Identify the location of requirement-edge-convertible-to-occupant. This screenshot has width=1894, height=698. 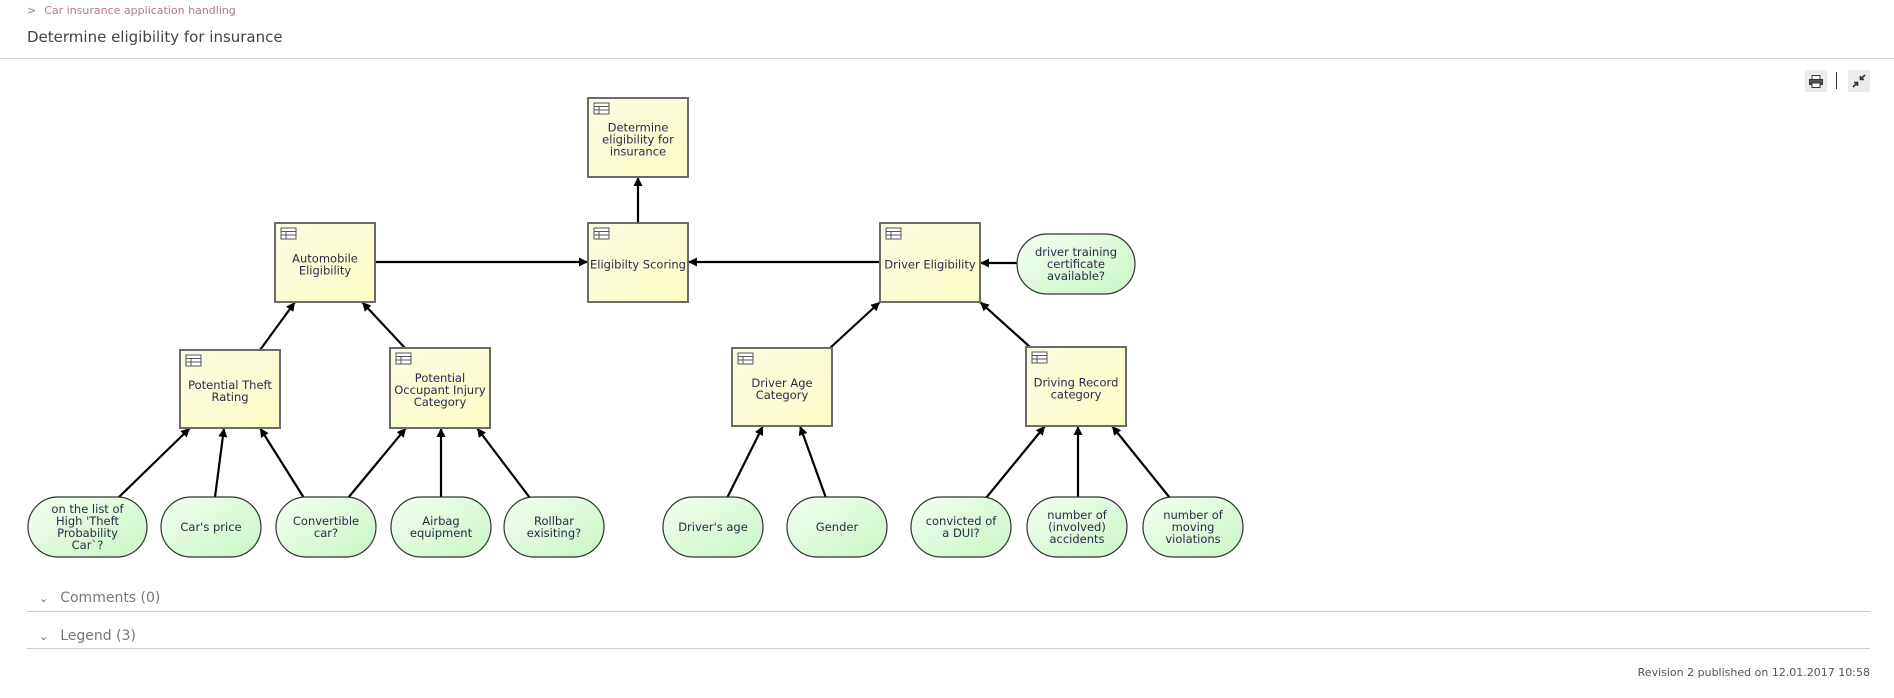
(377, 463).